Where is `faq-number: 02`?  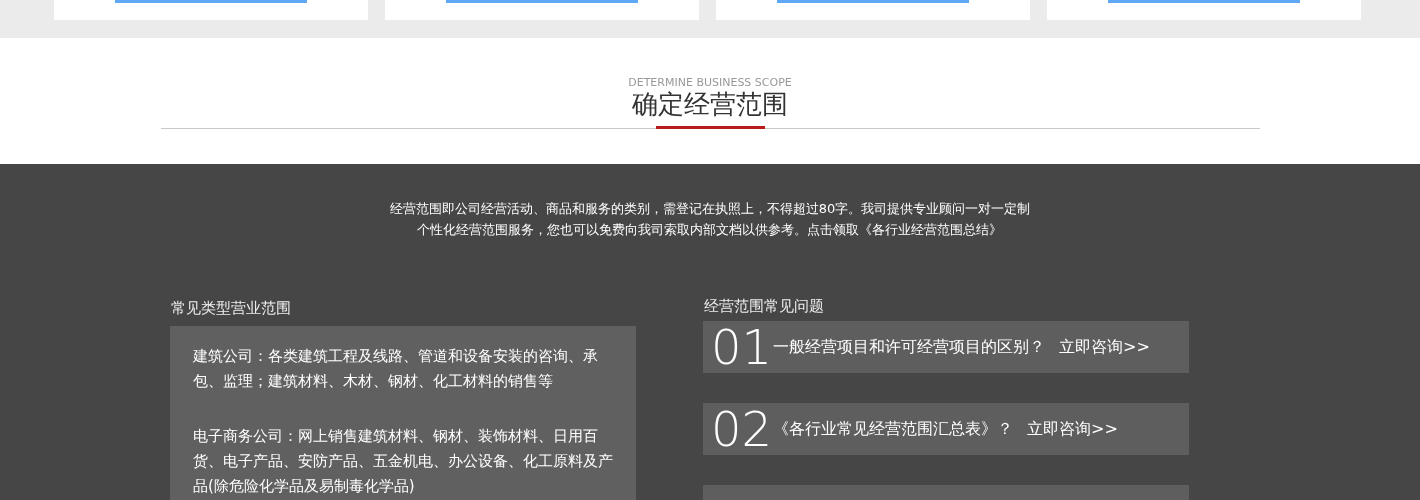 faq-number: 02 is located at coordinates (740, 429).